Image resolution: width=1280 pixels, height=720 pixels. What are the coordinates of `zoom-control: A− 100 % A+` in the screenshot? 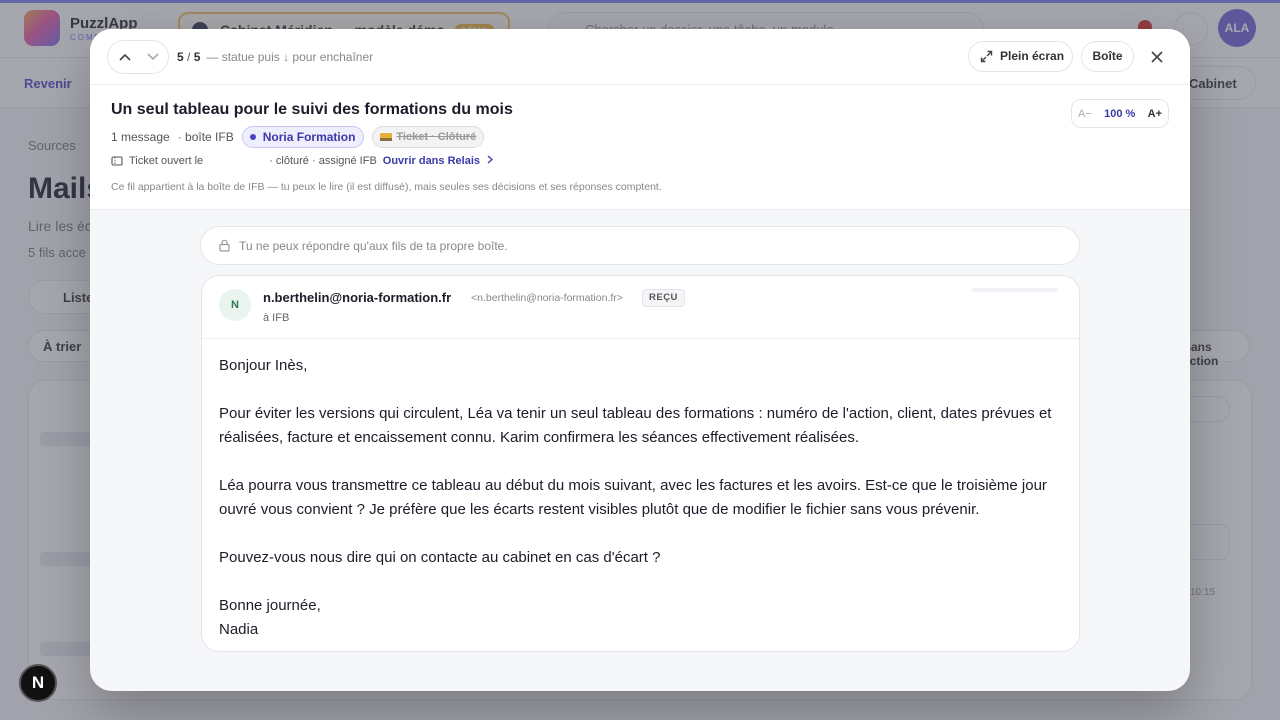 It's located at (1120, 113).